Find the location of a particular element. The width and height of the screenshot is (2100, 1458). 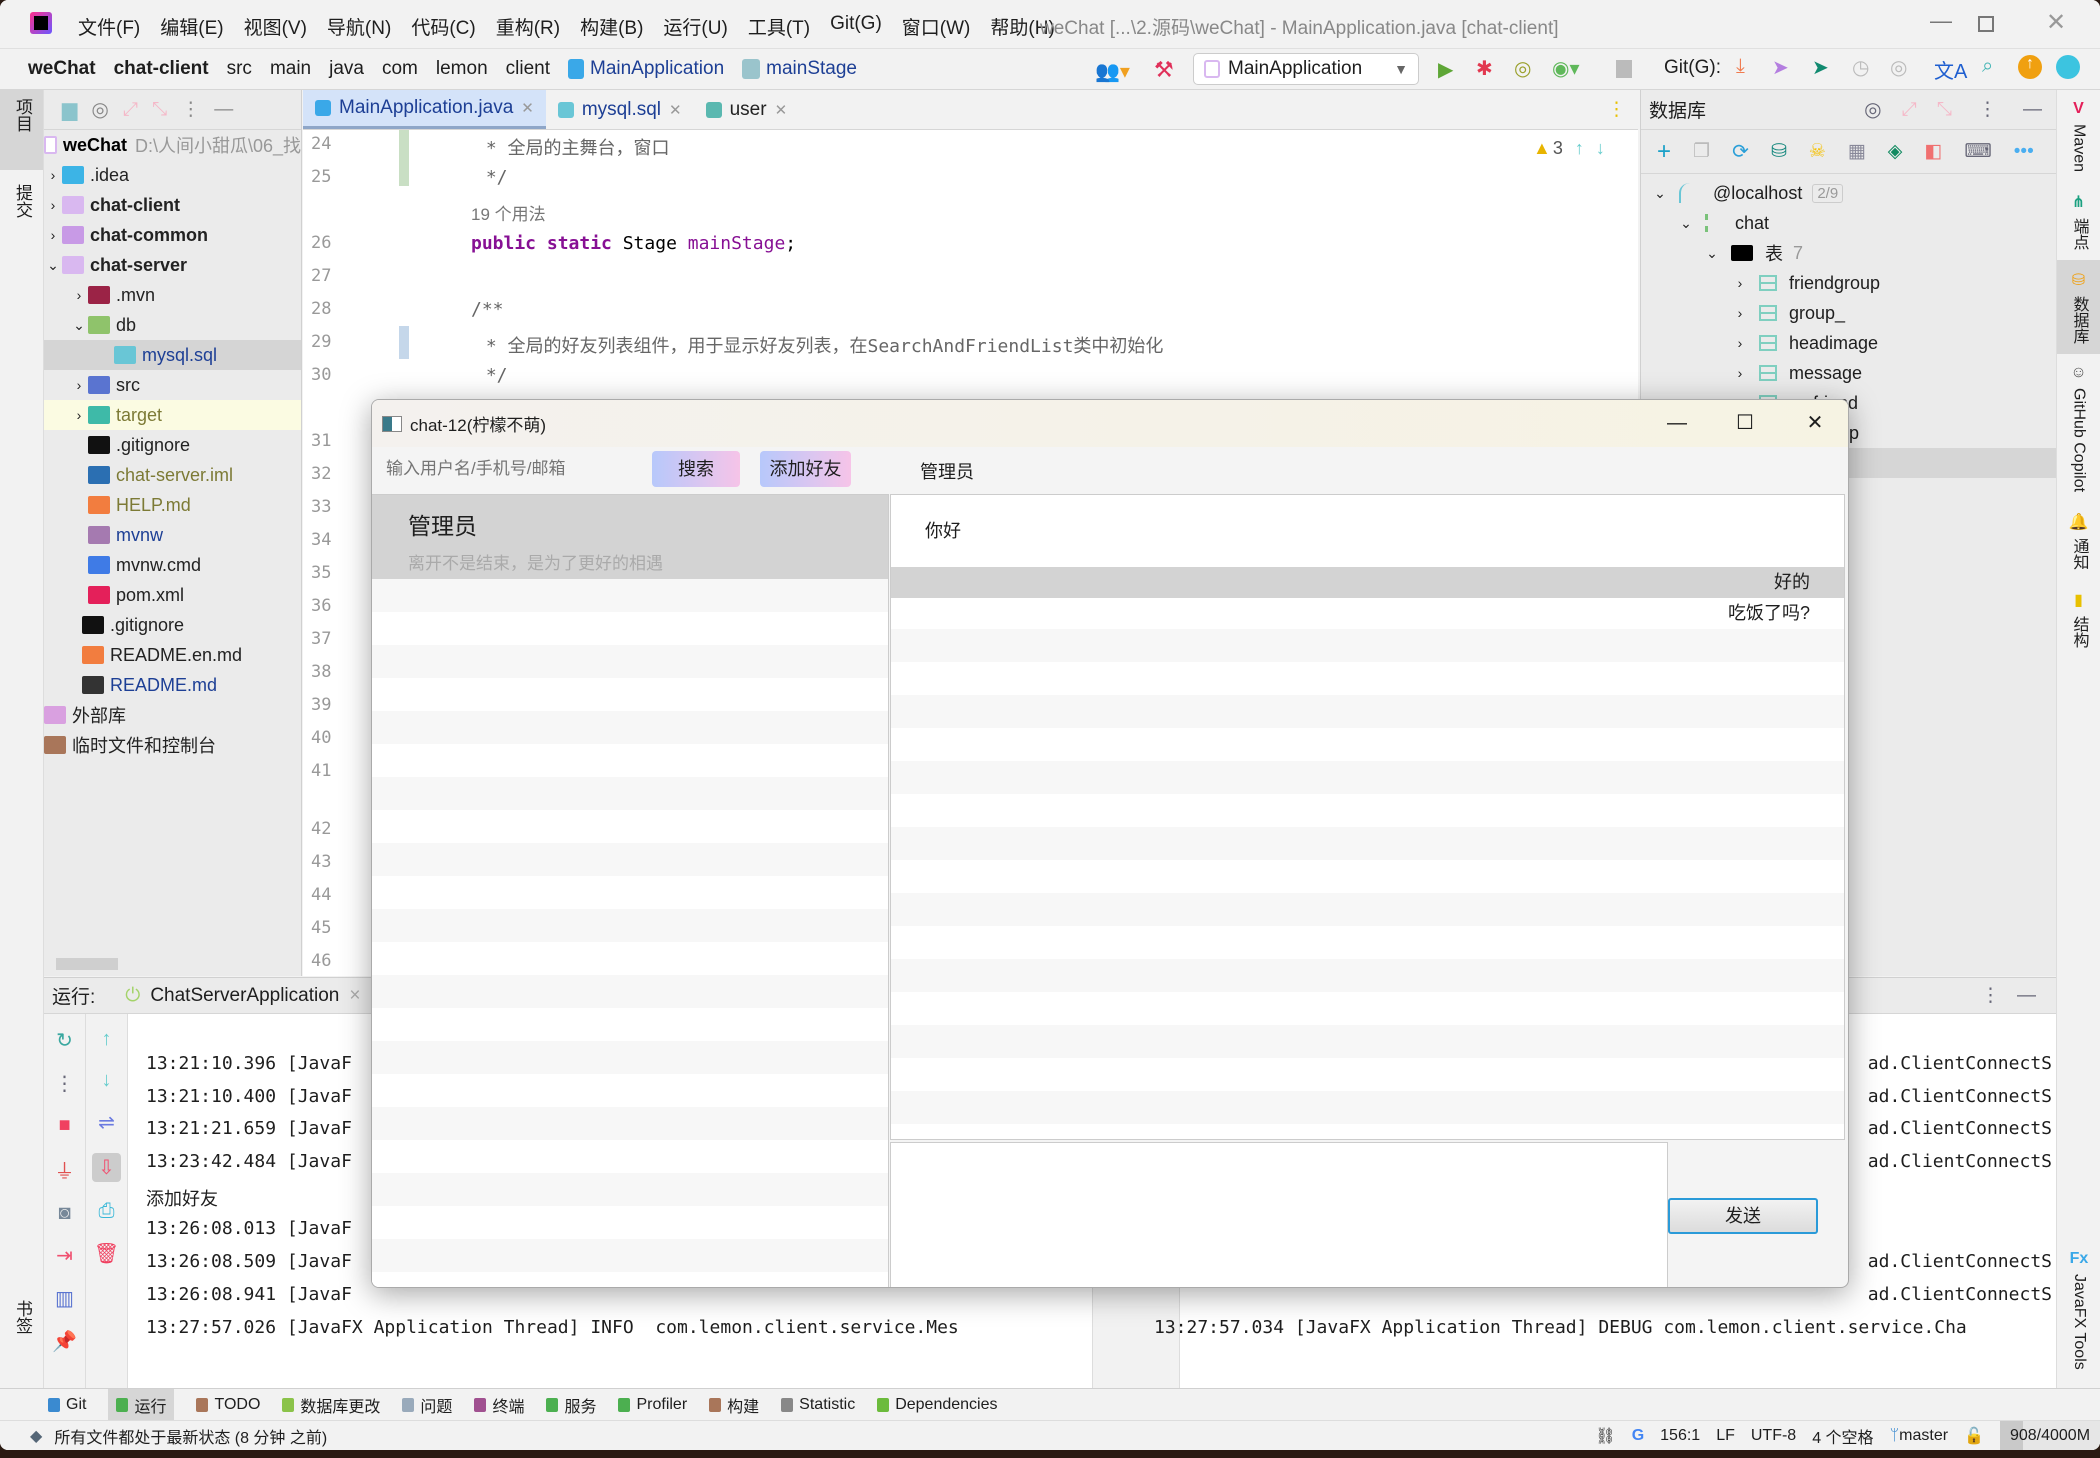

breadcrumb-item: lemon is located at coordinates (462, 69).